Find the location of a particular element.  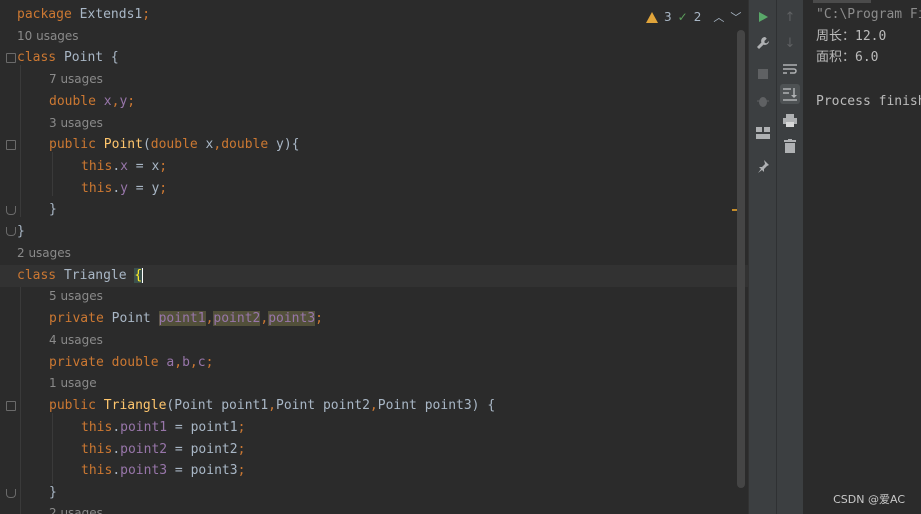

trash-icon is located at coordinates (790, 146).